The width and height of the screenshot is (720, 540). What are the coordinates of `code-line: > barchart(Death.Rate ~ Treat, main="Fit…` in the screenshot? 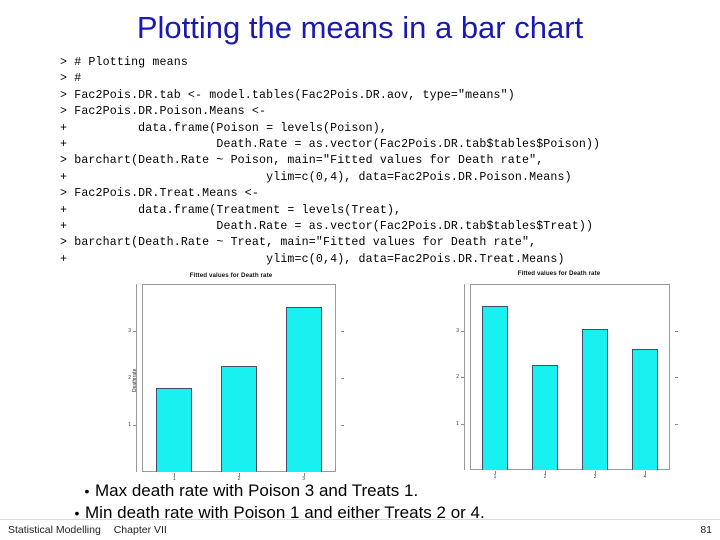 It's located at (298, 243).